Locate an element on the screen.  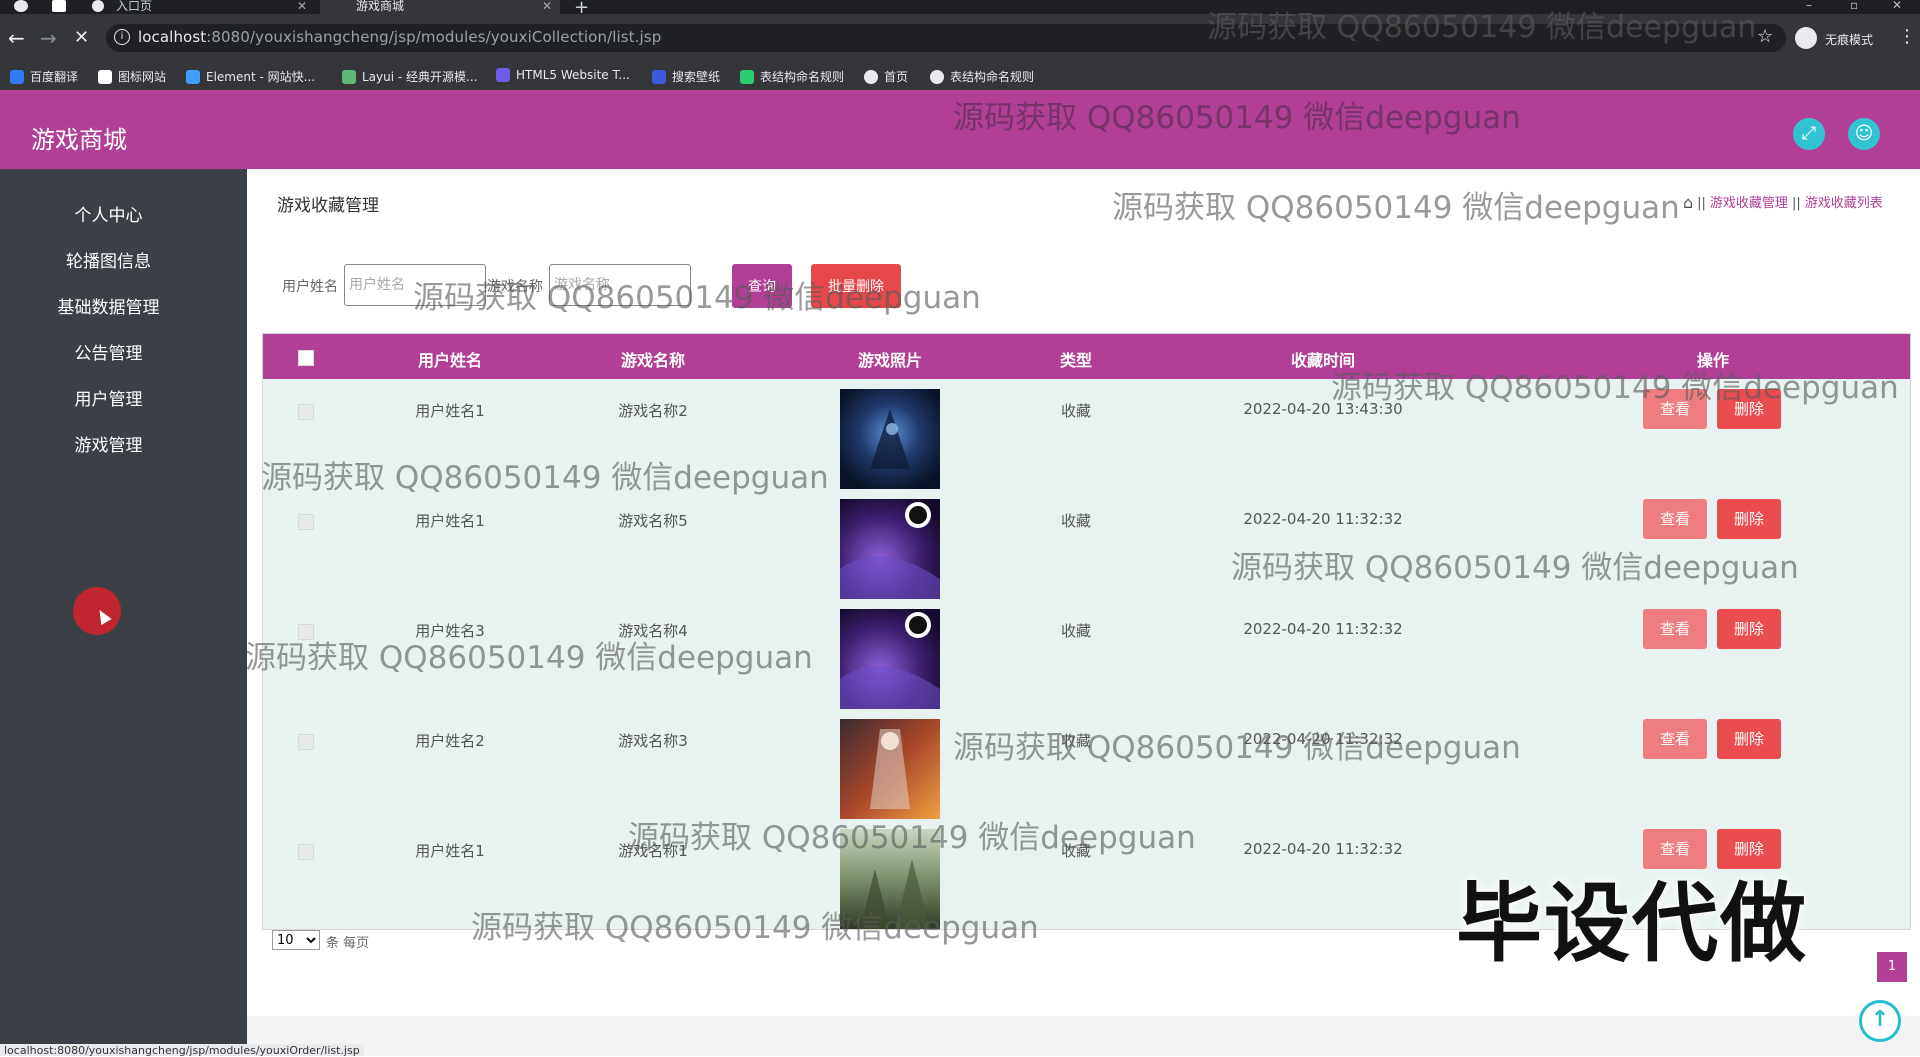
stop-loading-icon: ✕ is located at coordinates (81, 38).